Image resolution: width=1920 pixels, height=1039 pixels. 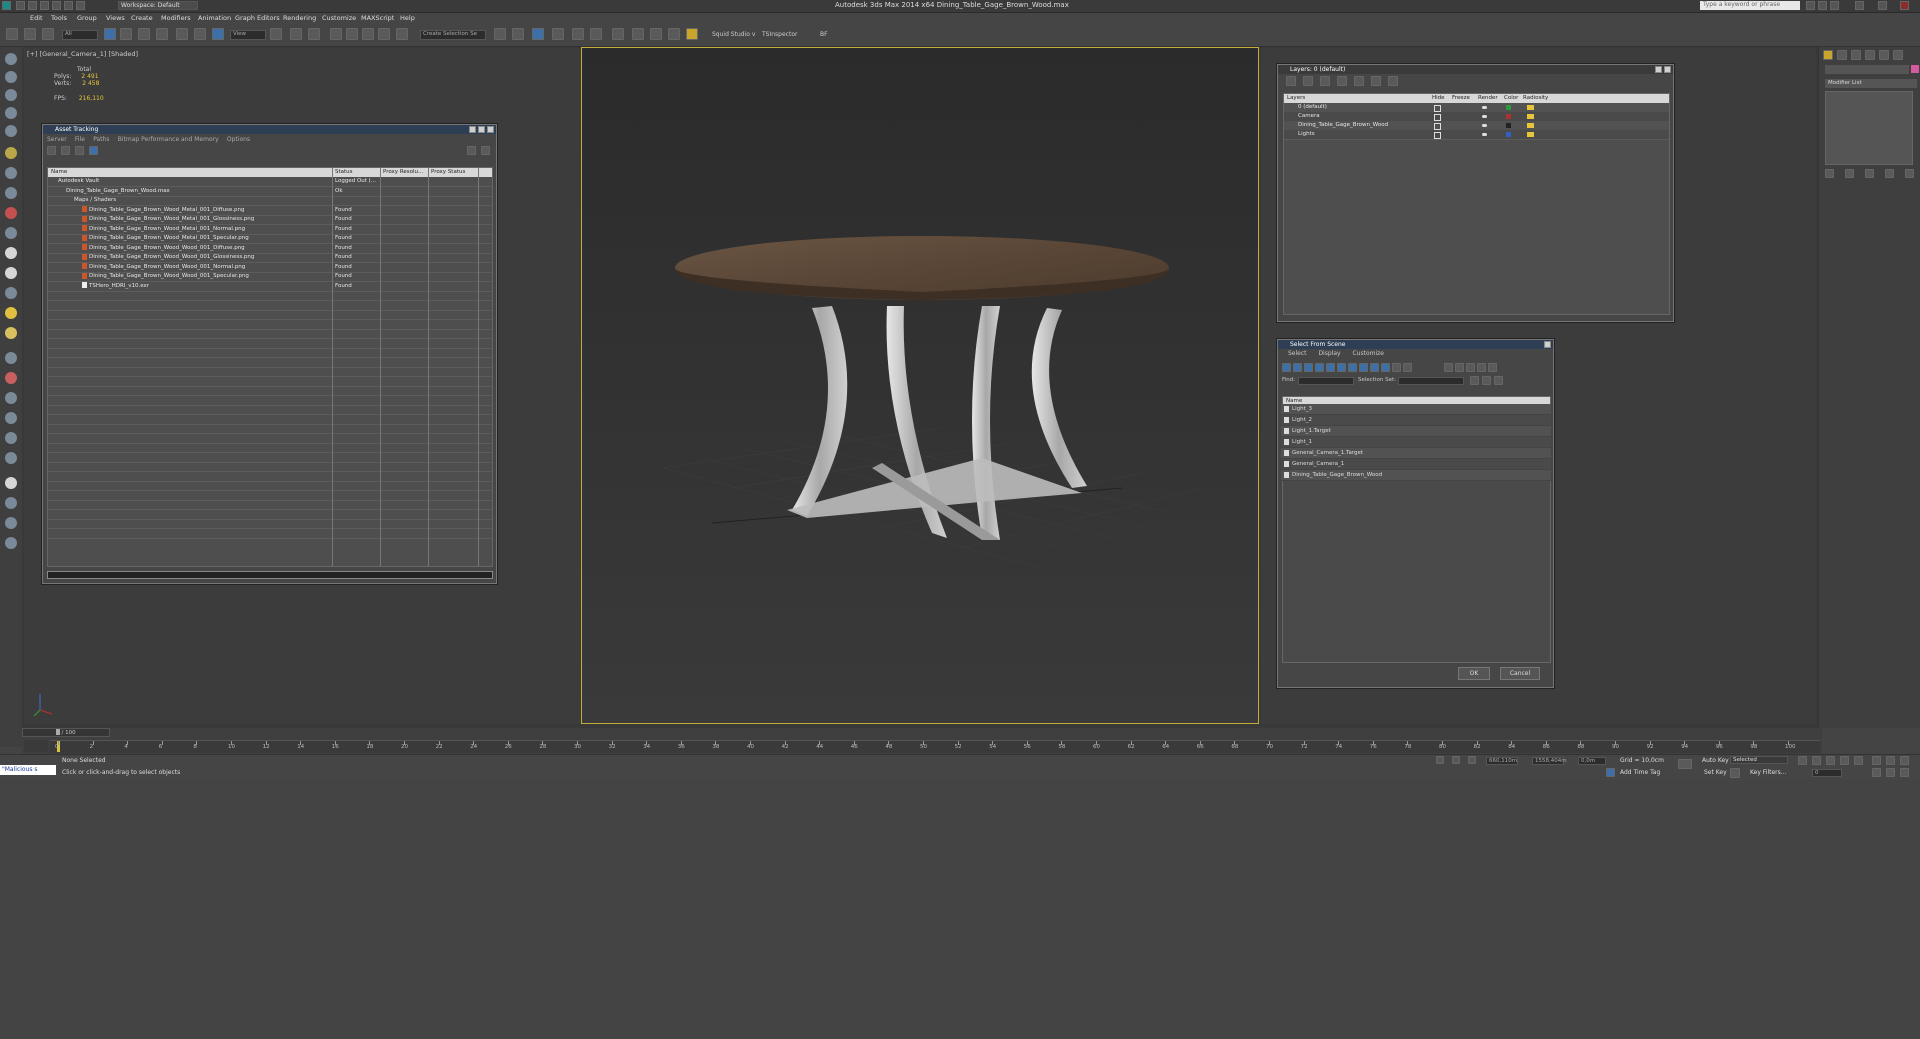 I want to click on systems-icon, so click(x=11, y=233).